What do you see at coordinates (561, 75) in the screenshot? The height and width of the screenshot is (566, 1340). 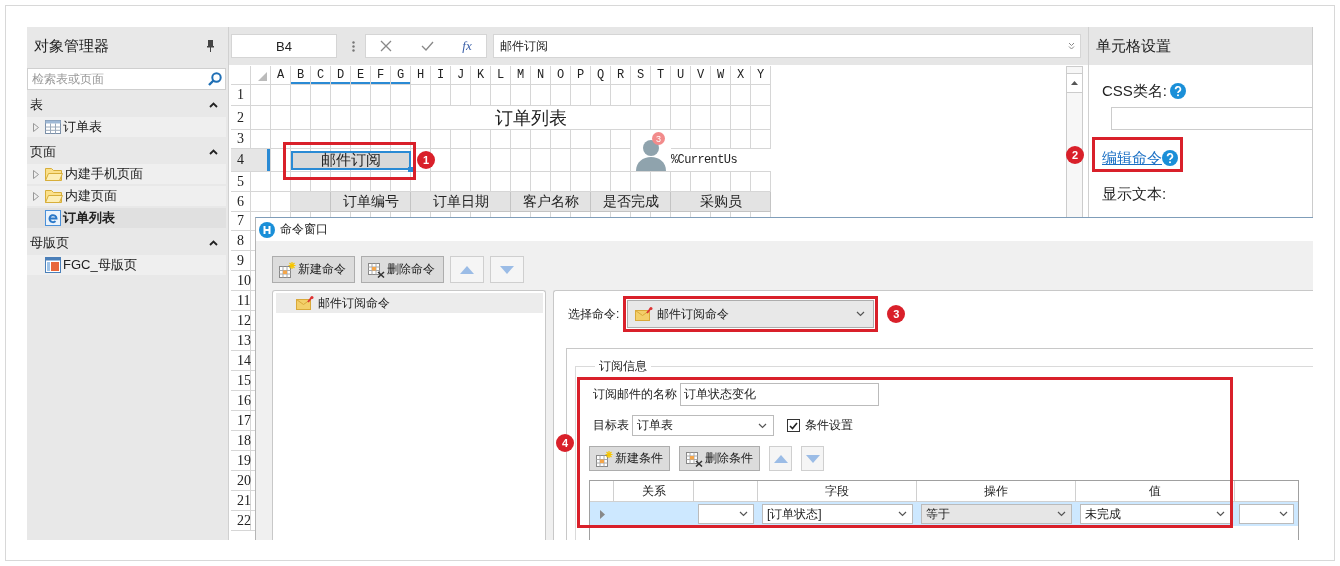 I see `column-header: O` at bounding box center [561, 75].